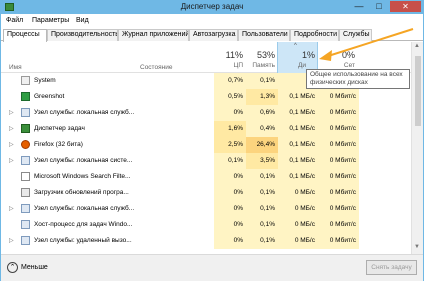  What do you see at coordinates (25, 176) in the screenshot?
I see `search-filter-icon` at bounding box center [25, 176].